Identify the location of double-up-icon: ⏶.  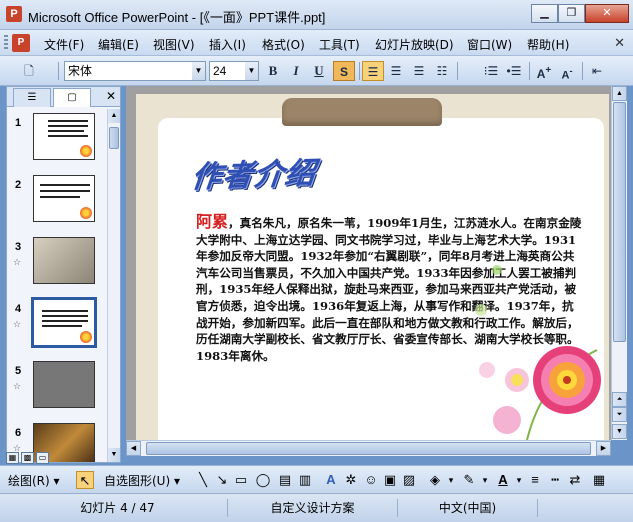
(619, 399).